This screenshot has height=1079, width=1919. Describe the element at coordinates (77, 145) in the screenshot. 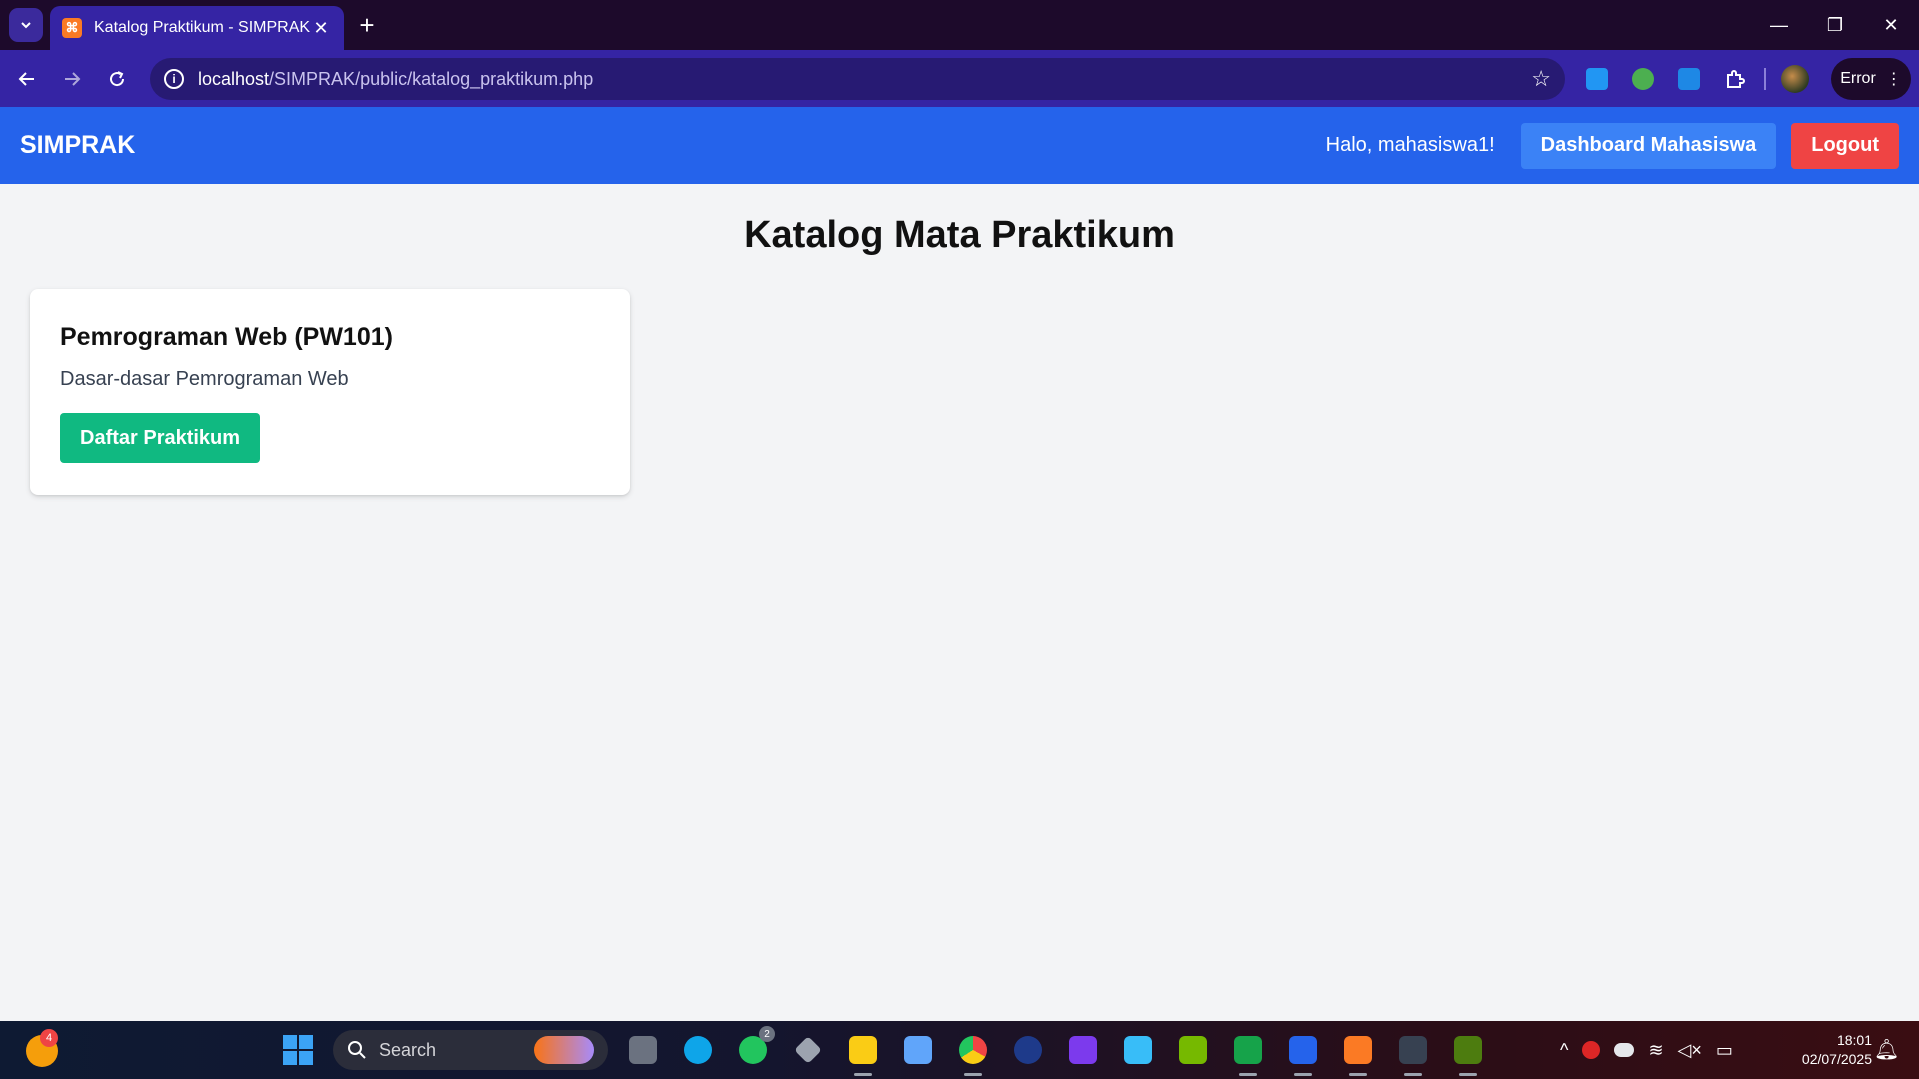

I see `app-brand: SIMPRAK` at that location.